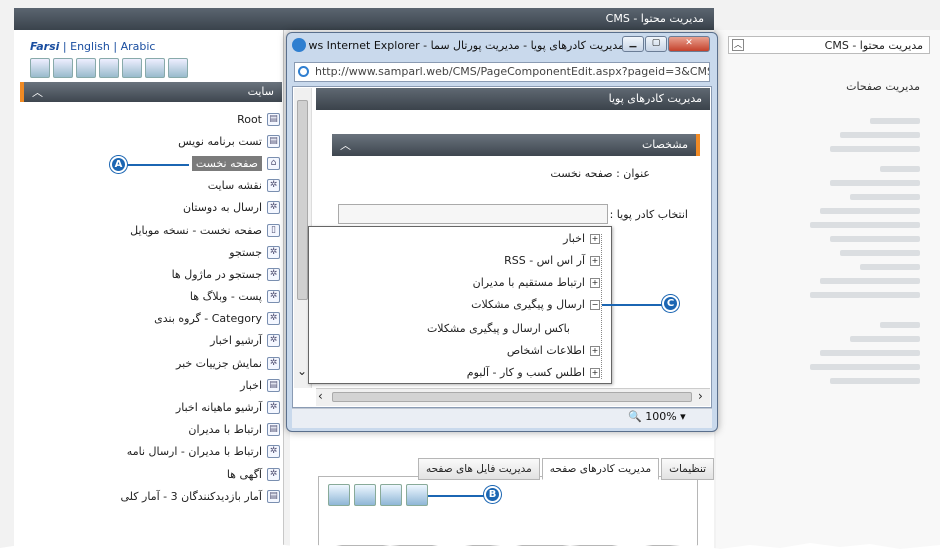  Describe the element at coordinates (273, 230) in the screenshot. I see `mobile-icon: ▯` at that location.